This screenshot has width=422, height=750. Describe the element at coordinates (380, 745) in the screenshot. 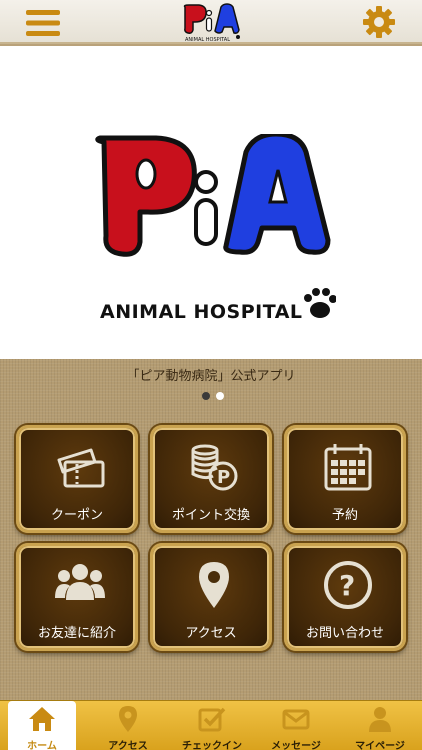

I see `nav-label: マイページ` at that location.